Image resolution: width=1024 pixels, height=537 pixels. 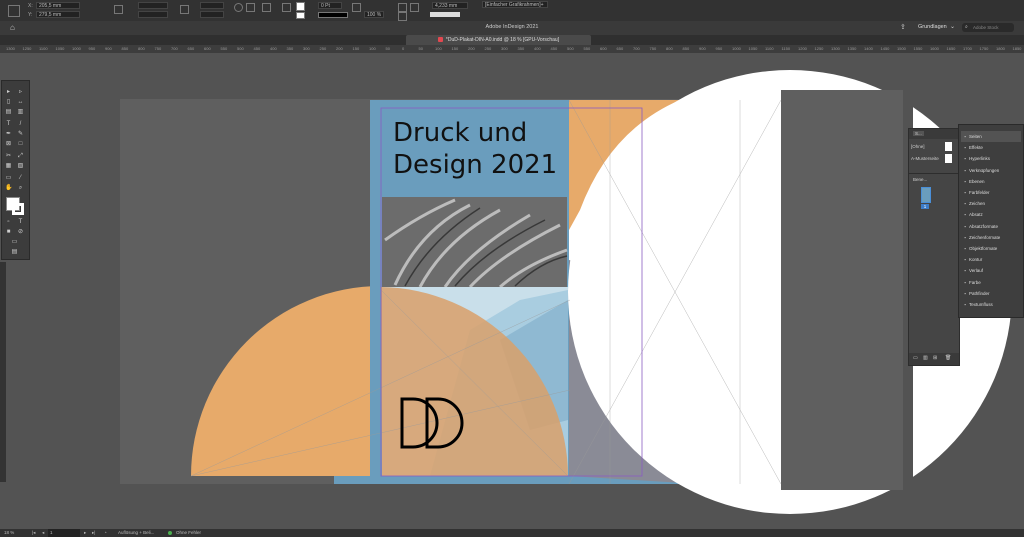 What do you see at coordinates (20, 112) in the screenshot?
I see `content-placer-icon: ▥` at bounding box center [20, 112].